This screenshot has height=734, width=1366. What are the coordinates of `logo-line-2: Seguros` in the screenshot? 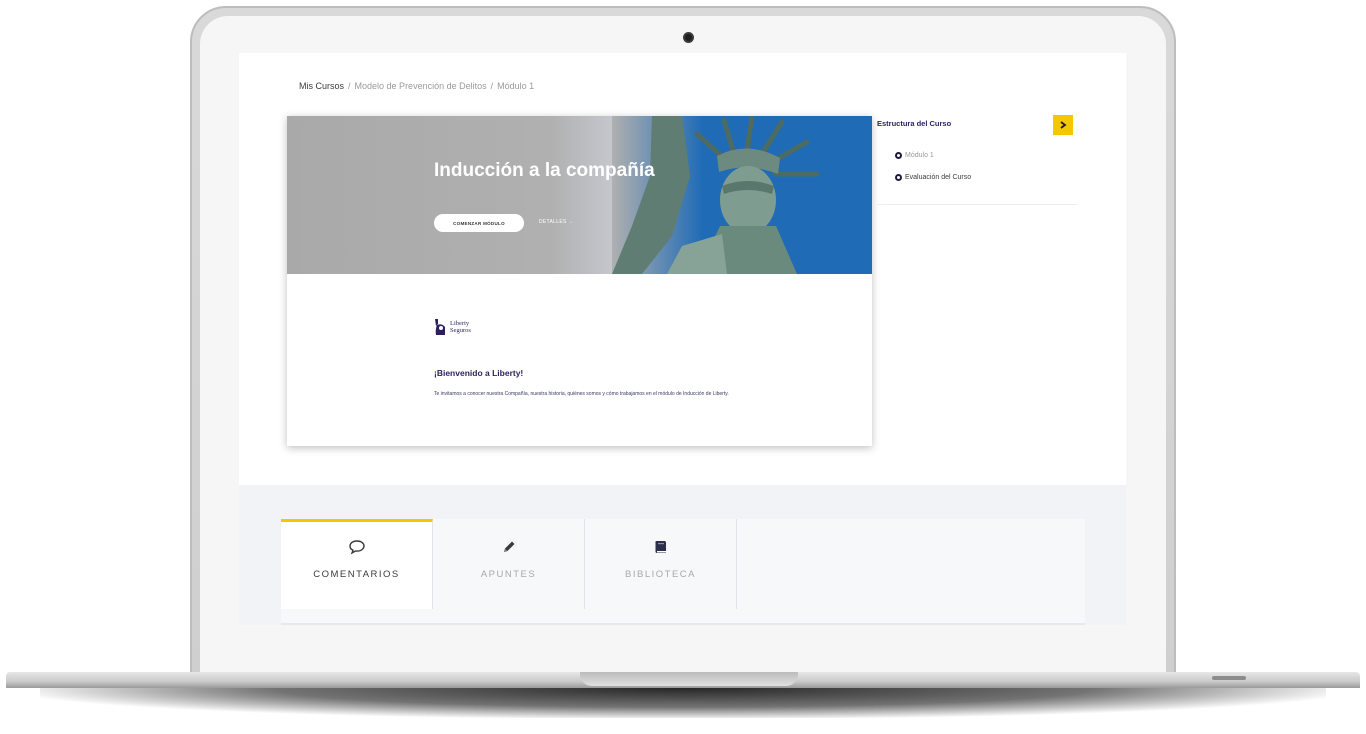 It's located at (460, 330).